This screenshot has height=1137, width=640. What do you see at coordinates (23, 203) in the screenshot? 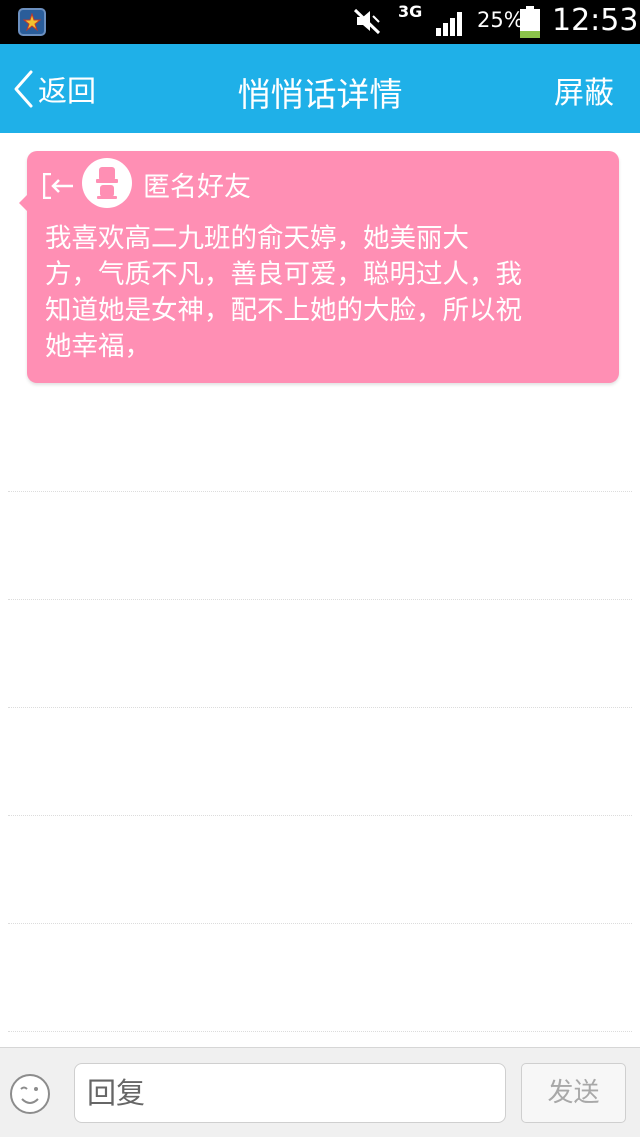
I see `message-bubble-tail` at bounding box center [23, 203].